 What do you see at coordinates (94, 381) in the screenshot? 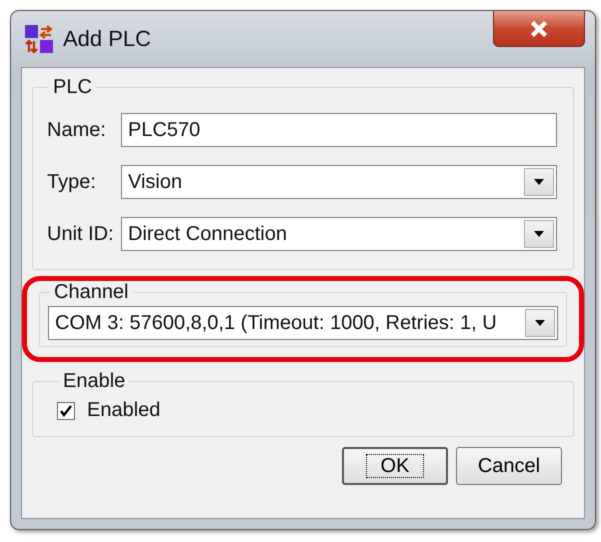
I see `group-title: Enable` at bounding box center [94, 381].